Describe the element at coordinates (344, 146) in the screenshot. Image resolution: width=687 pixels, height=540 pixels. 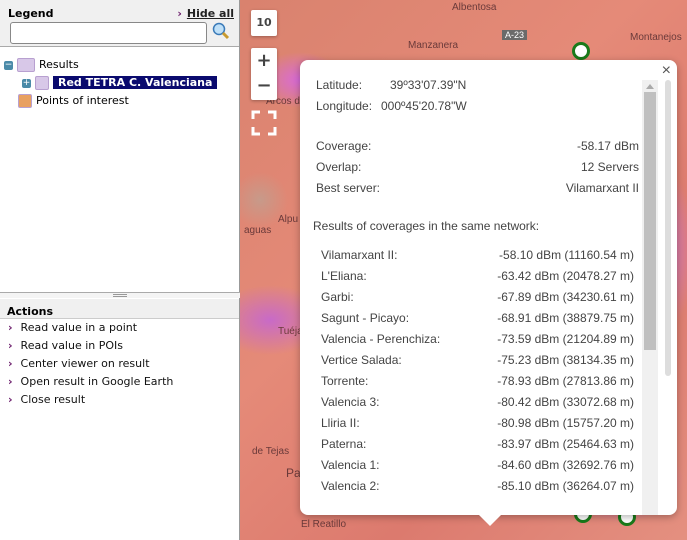
I see `coverage-label: Coverage:` at that location.